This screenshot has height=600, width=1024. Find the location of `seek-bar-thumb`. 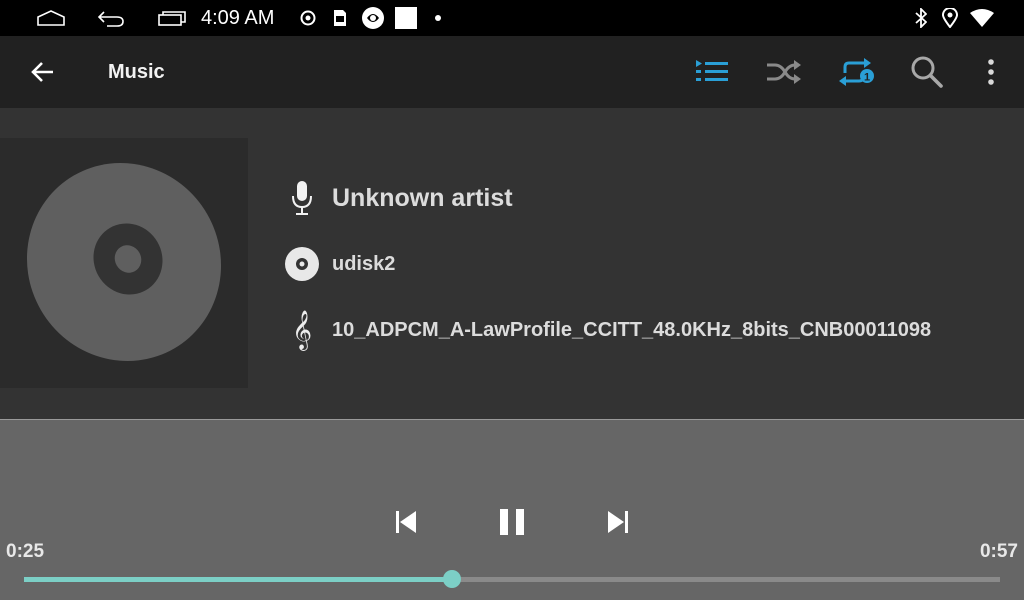

seek-bar-thumb is located at coordinates (452, 579).